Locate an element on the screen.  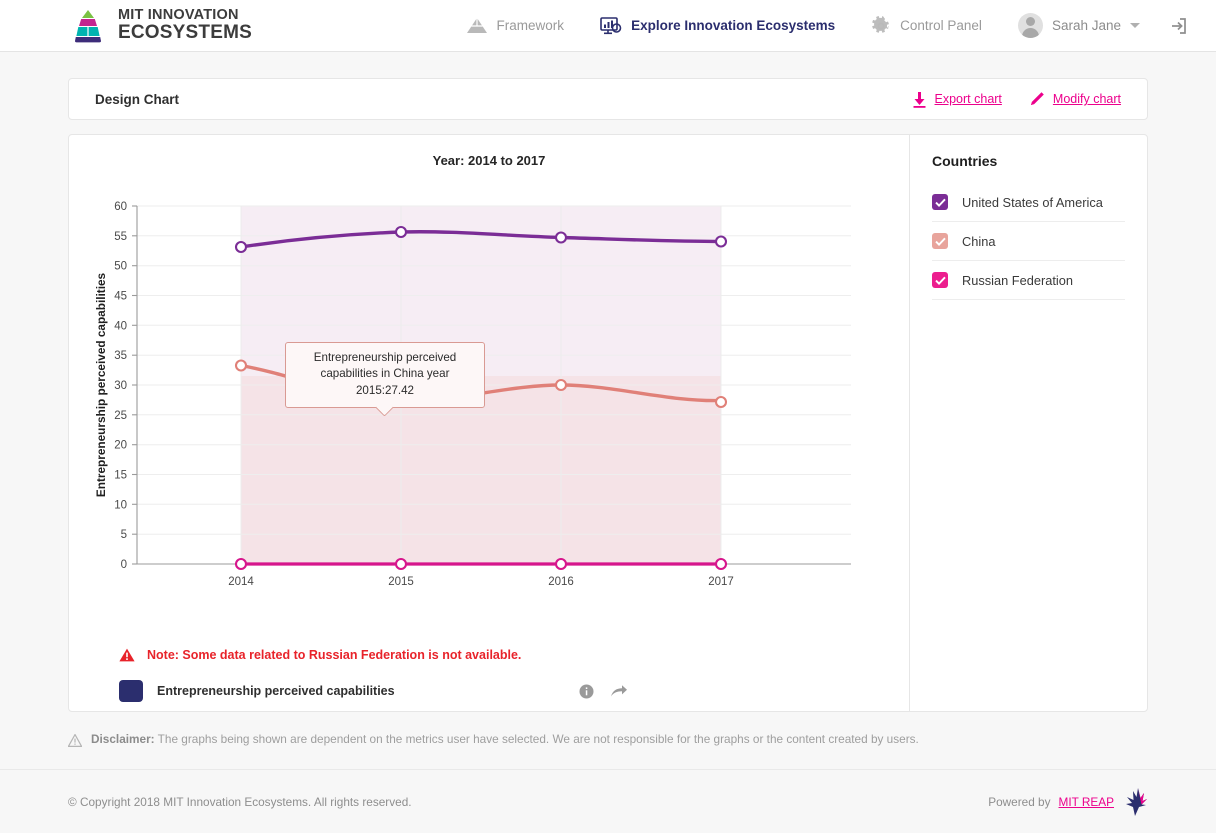
country-row-russian-federation: Russian Federation is located at coordinates (1028, 280).